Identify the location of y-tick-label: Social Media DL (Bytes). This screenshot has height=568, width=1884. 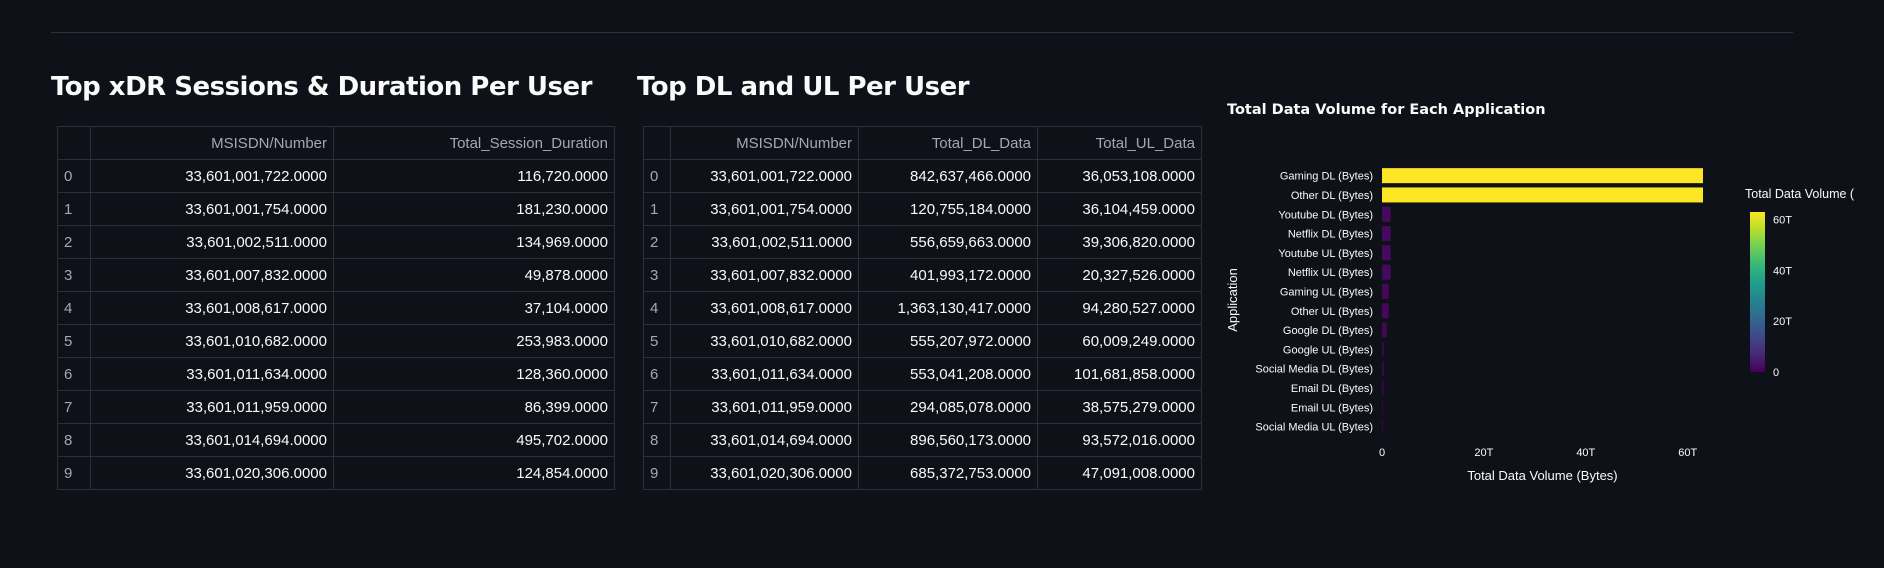
(1314, 370).